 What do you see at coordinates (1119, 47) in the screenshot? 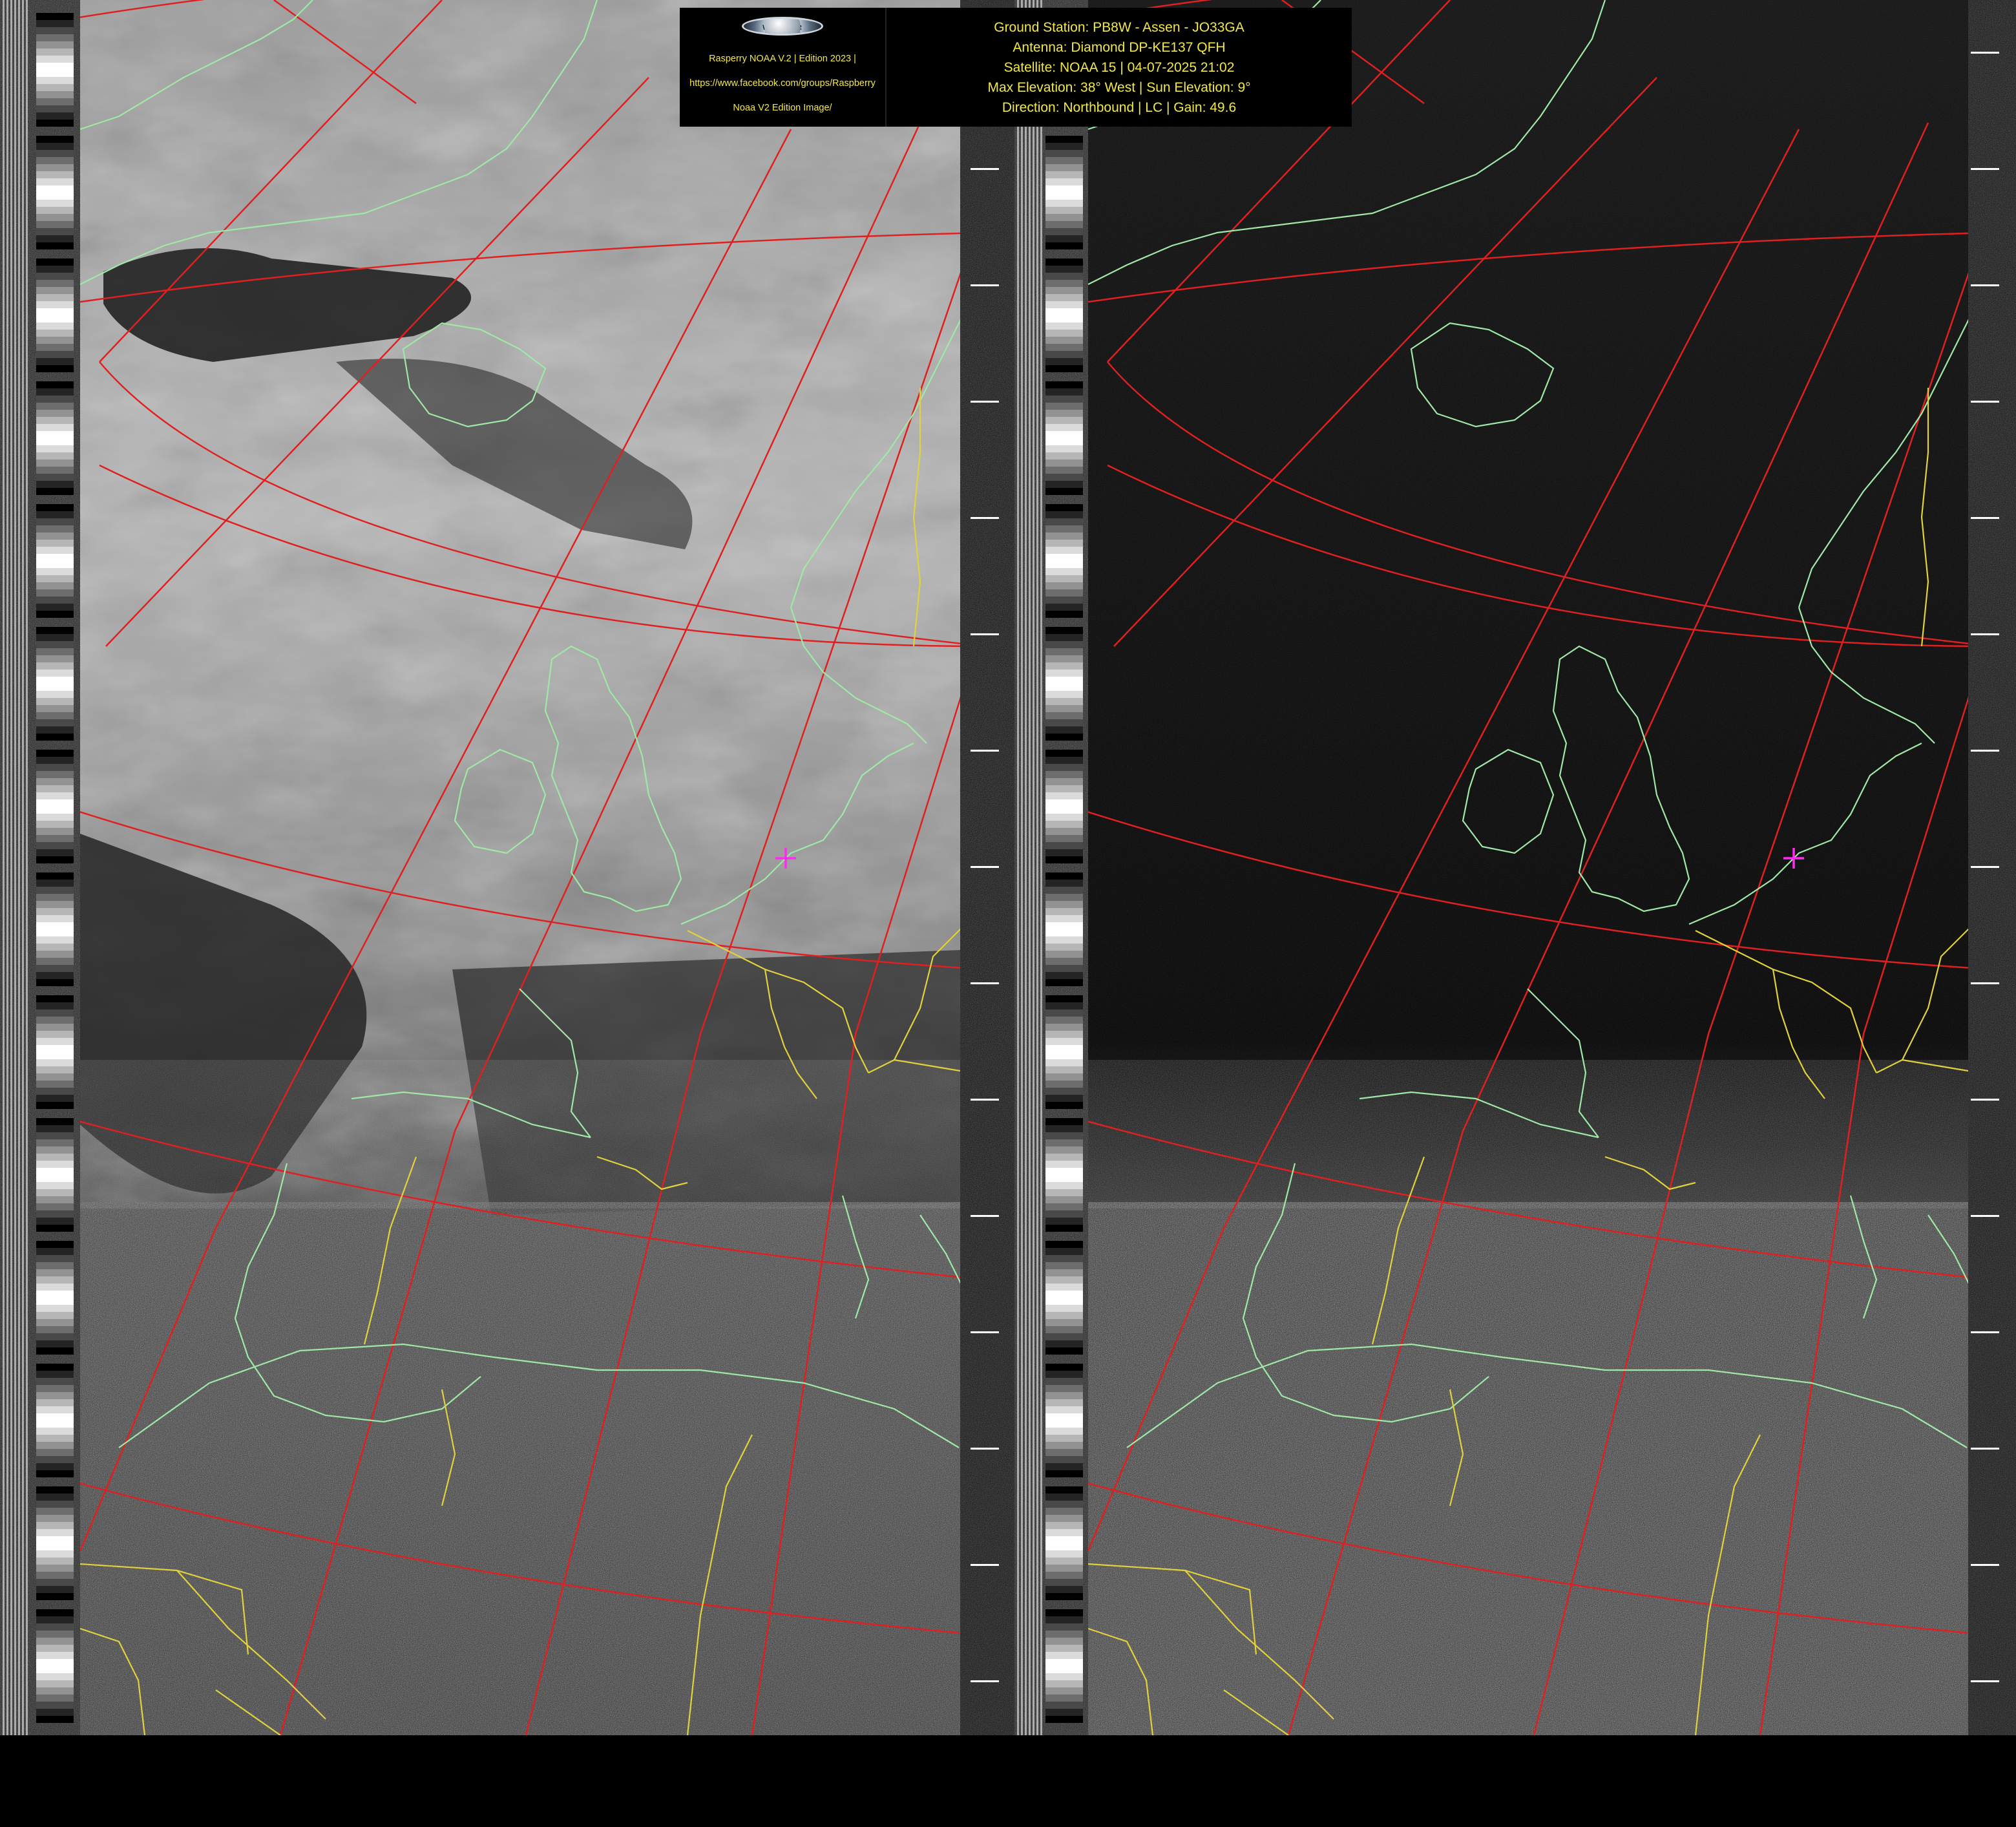
I see `antenna-line: Antenna: Diamond DP-KE137 QFH` at bounding box center [1119, 47].